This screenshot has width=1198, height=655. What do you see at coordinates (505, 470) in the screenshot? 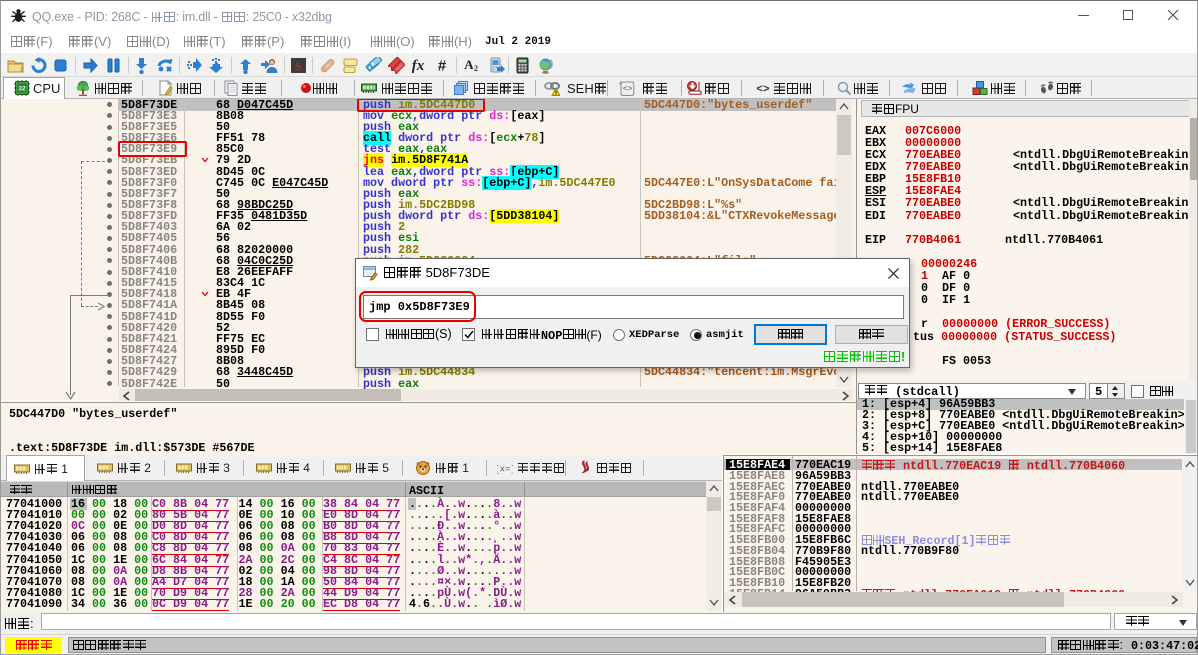
I see `svg-text: [x=]` at bounding box center [505, 470].